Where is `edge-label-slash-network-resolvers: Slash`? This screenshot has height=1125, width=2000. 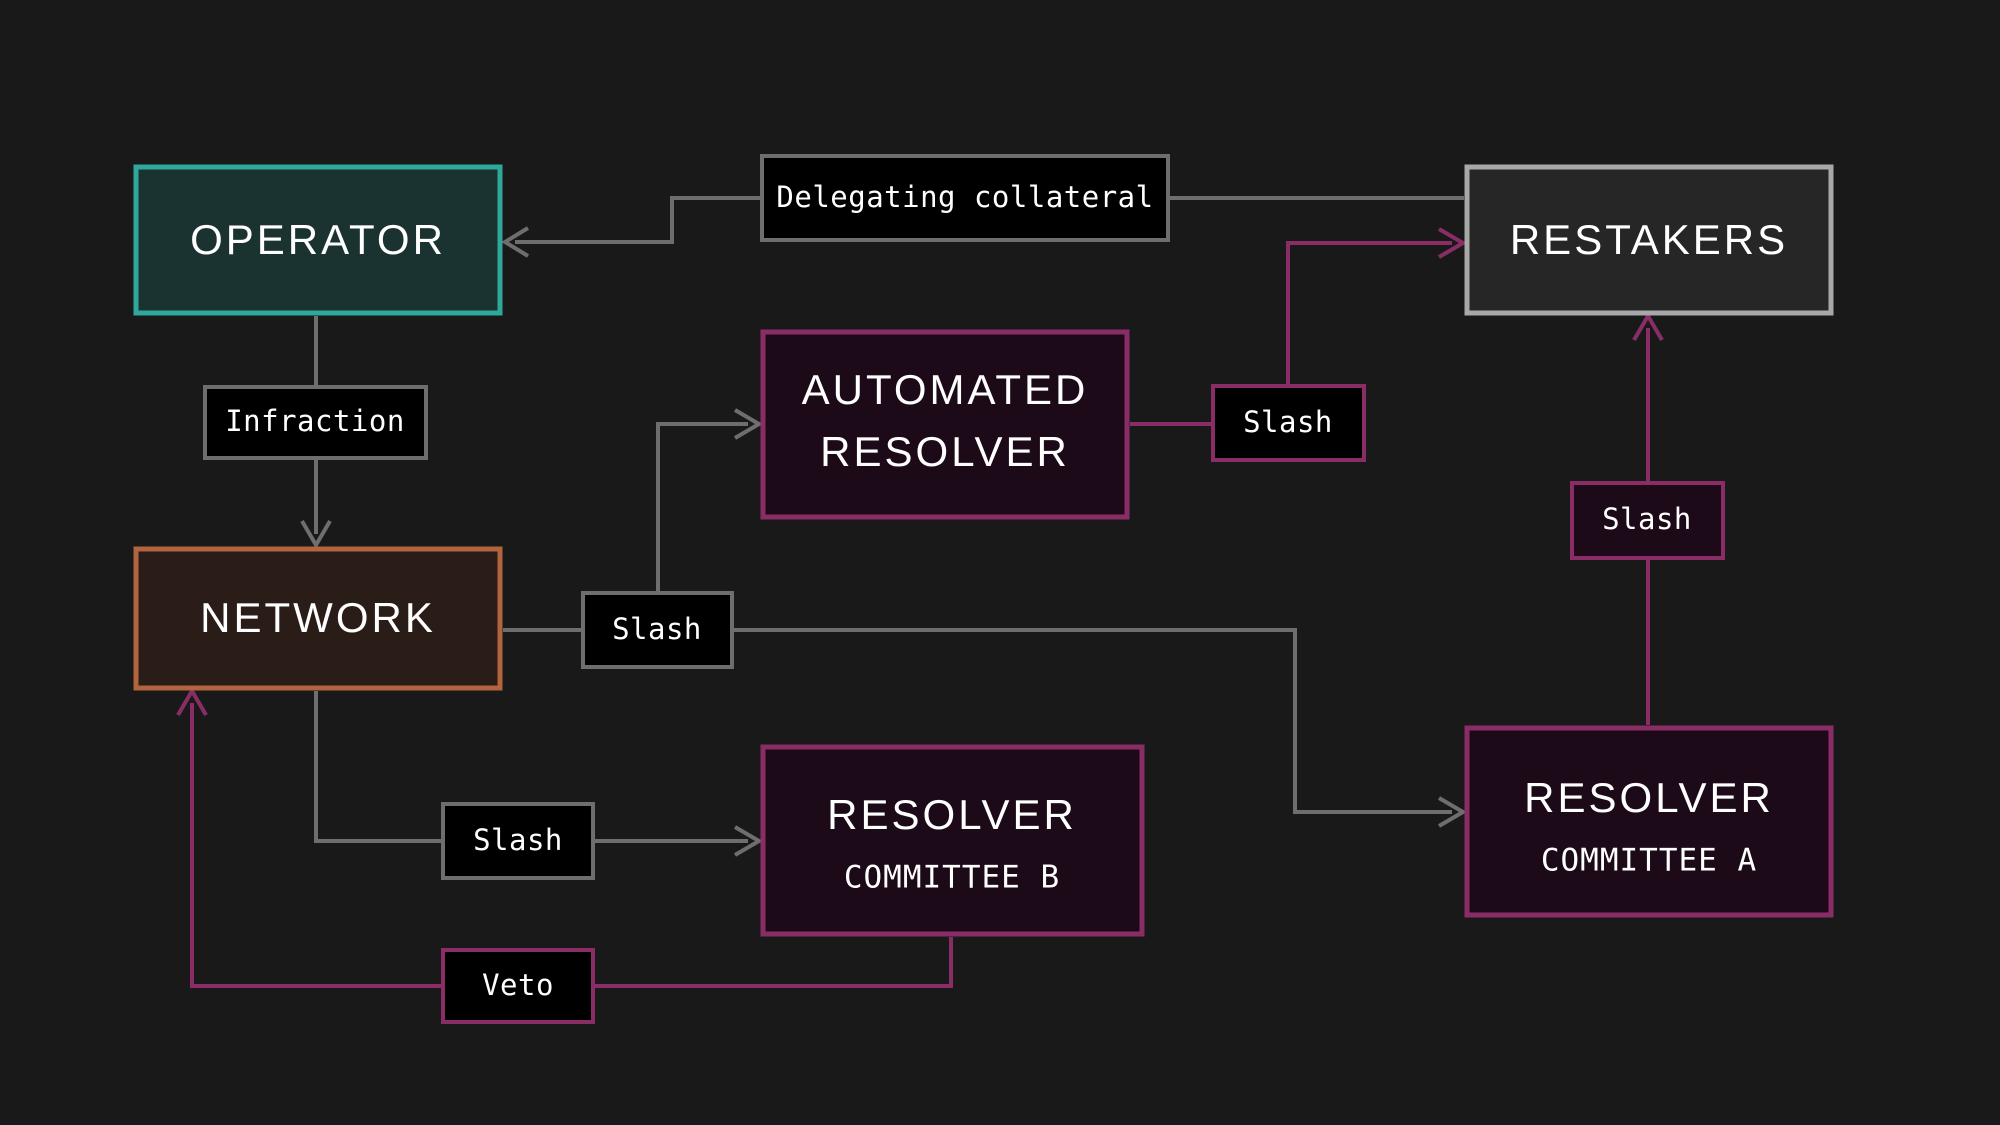
edge-label-slash-network-resolvers: Slash is located at coordinates (657, 630).